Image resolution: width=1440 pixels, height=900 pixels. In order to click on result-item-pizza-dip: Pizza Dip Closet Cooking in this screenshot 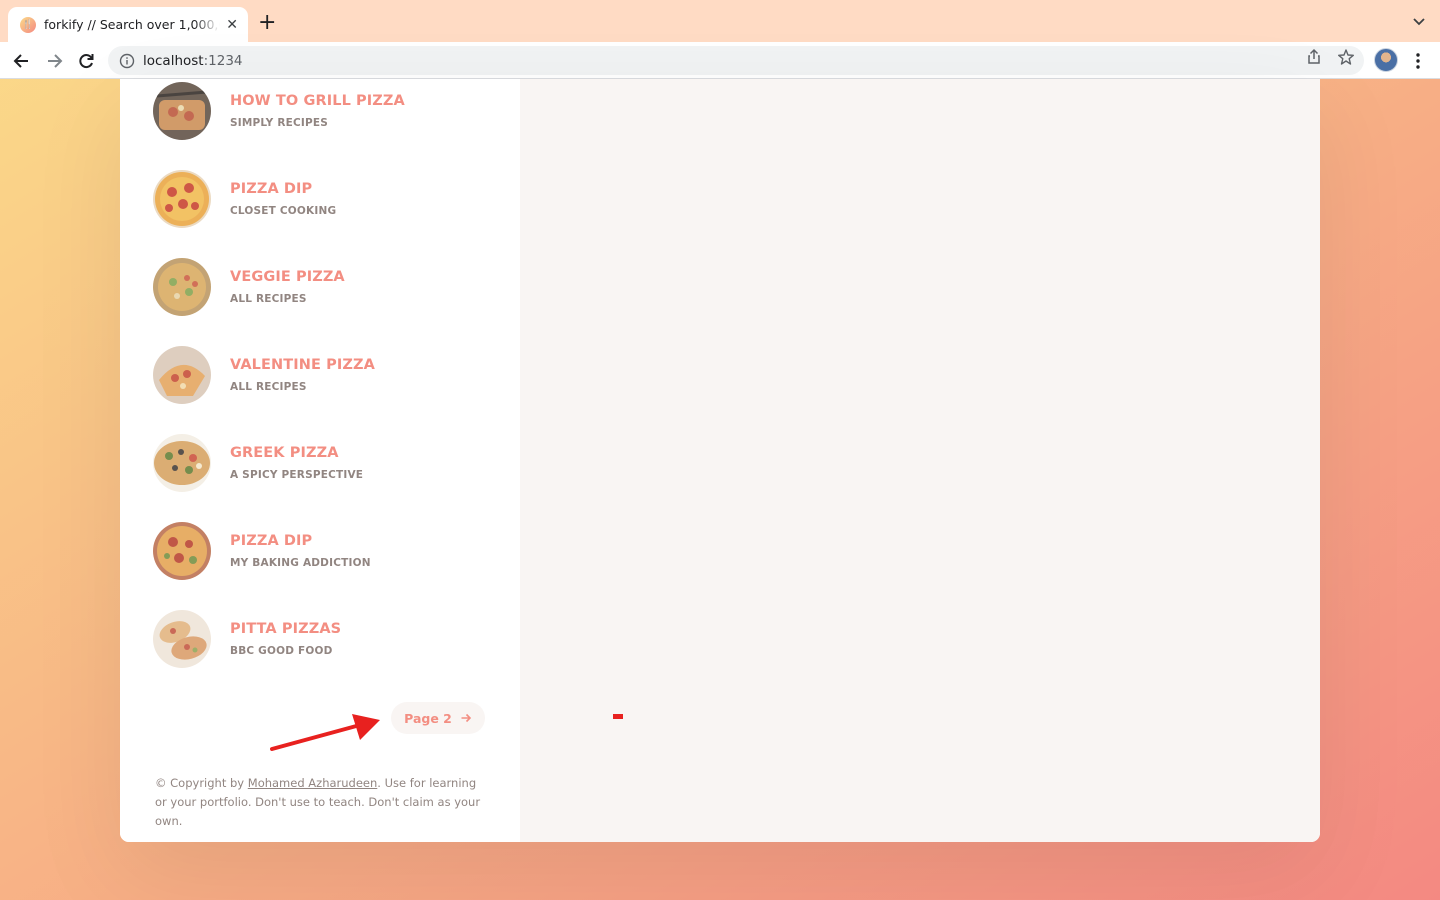, I will do `click(323, 199)`.